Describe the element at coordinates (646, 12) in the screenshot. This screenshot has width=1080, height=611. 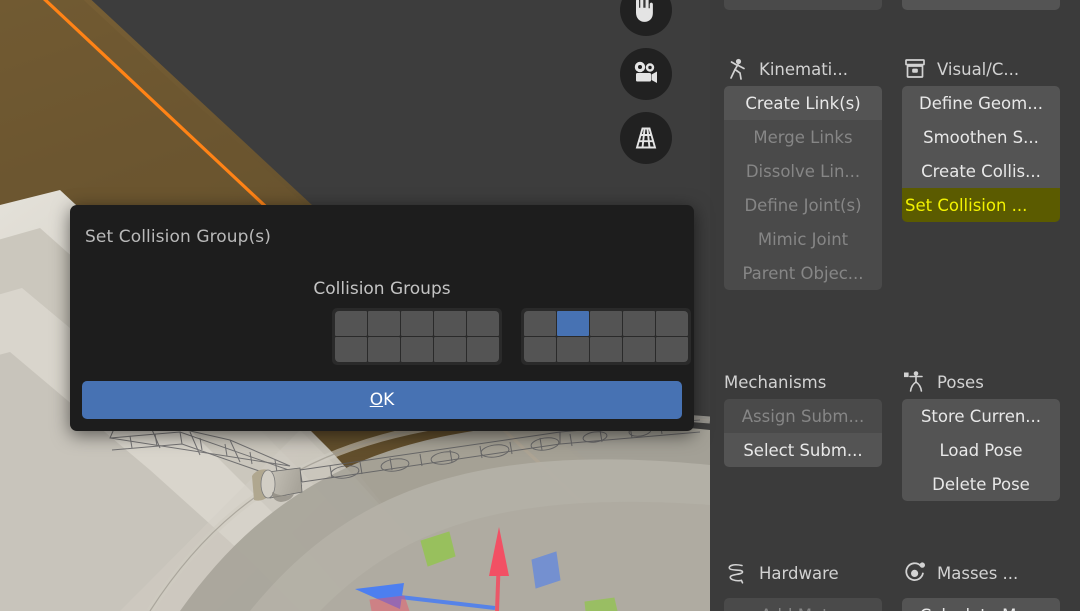
I see `hand-pan-icon` at that location.